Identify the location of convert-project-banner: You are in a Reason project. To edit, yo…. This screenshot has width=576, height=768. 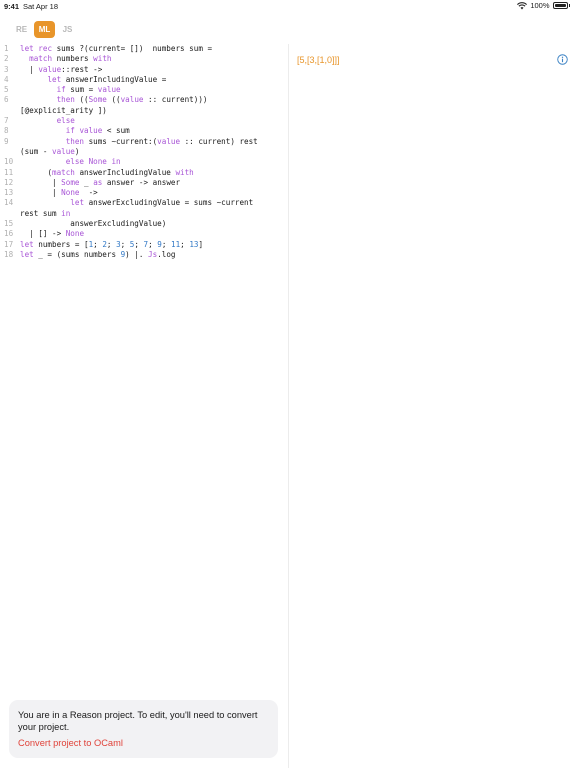
(143, 729).